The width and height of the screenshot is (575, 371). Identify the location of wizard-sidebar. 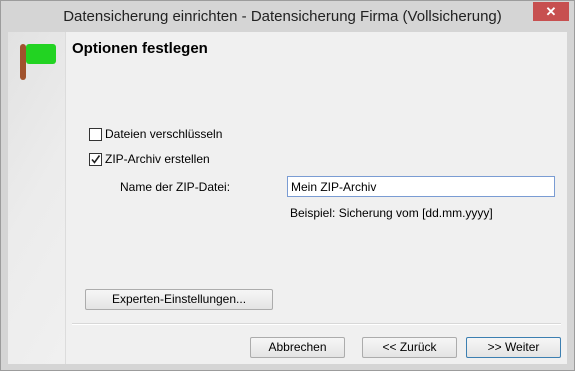
(37, 198).